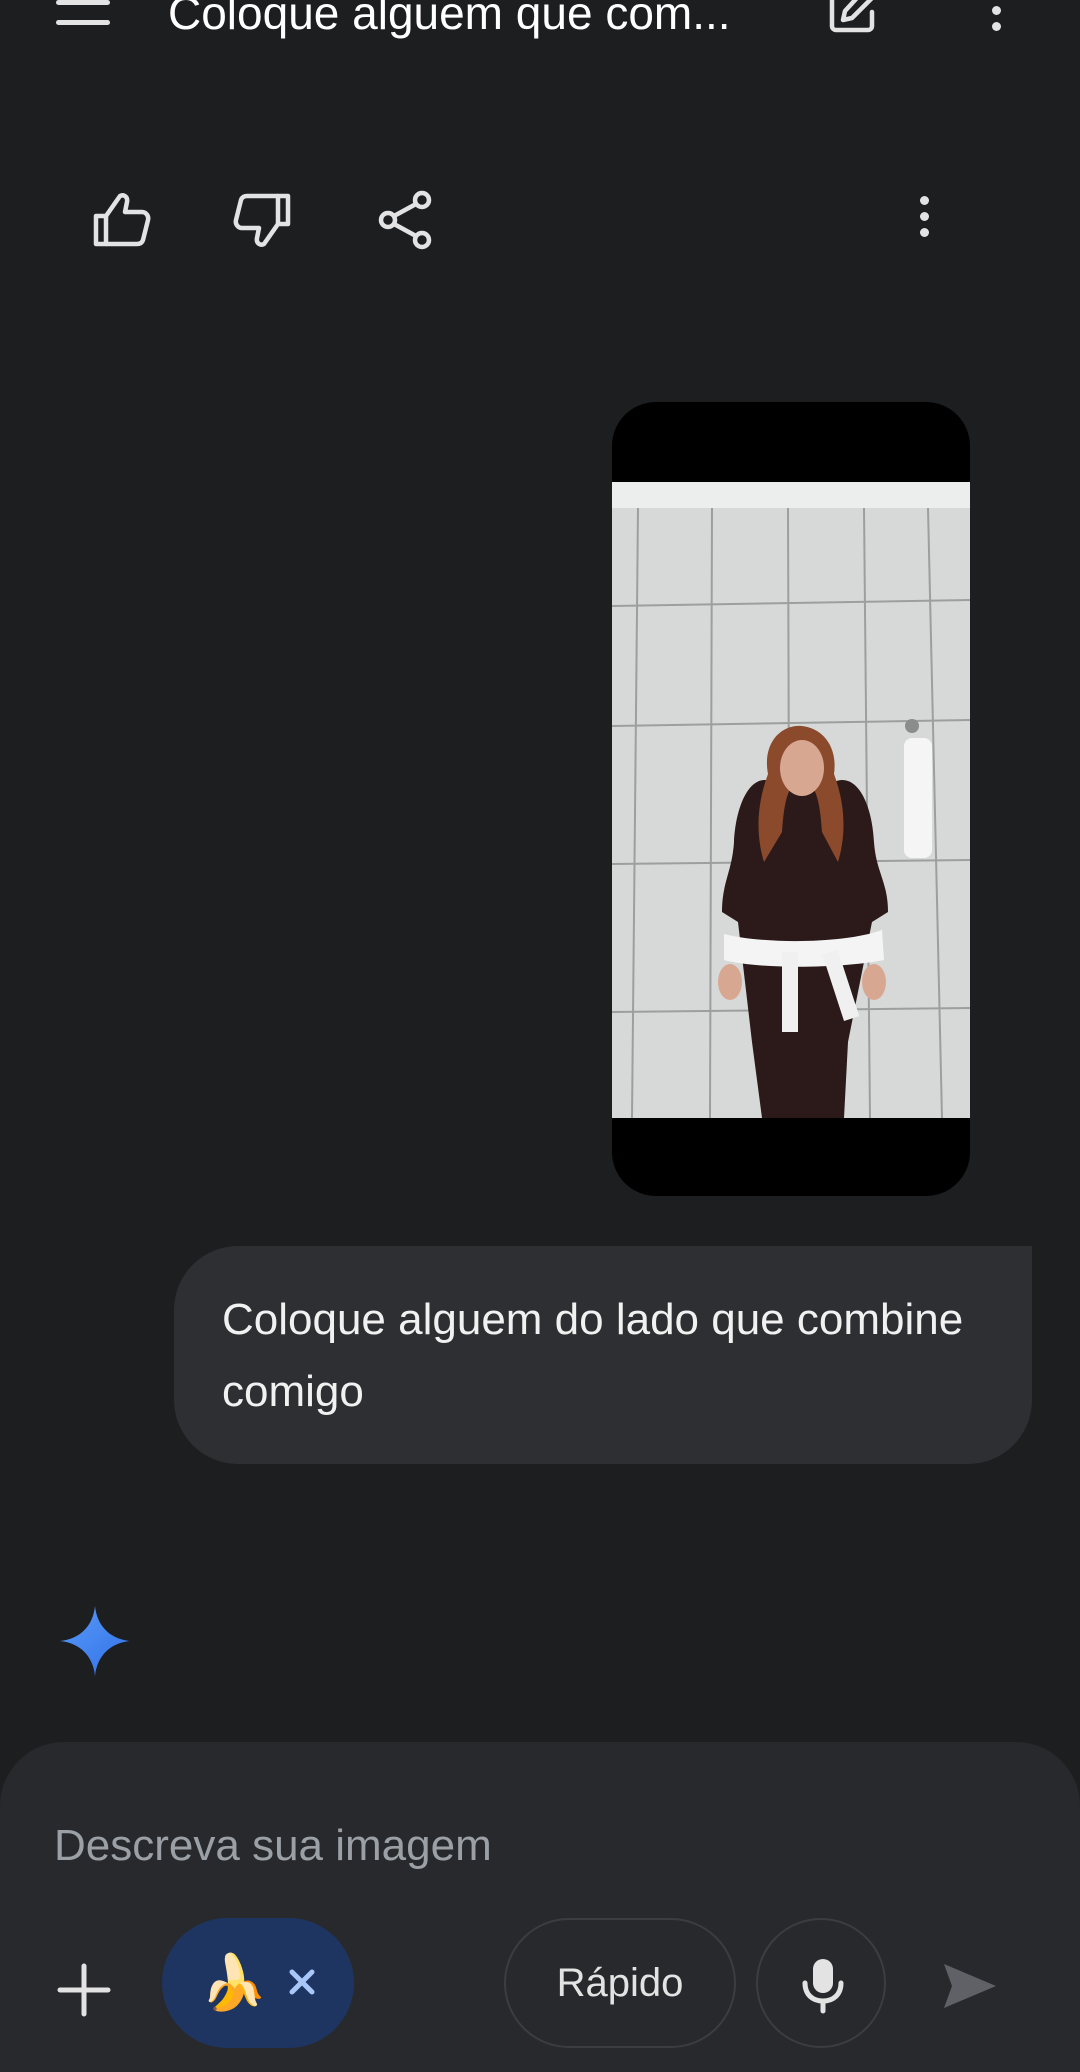  I want to click on uploaded-image-message, so click(791, 799).